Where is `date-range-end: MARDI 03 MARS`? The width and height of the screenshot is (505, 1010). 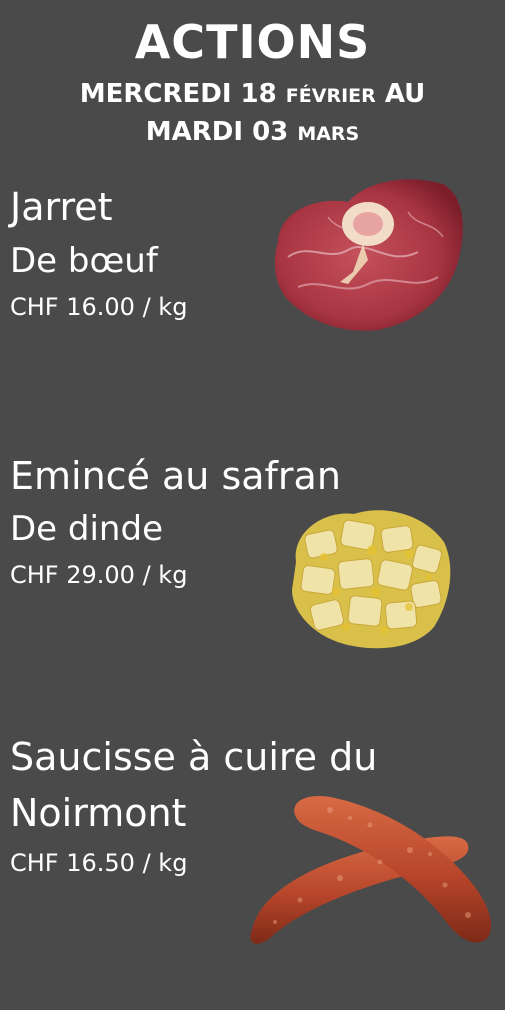 date-range-end: MARDI 03 MARS is located at coordinates (252, 133).